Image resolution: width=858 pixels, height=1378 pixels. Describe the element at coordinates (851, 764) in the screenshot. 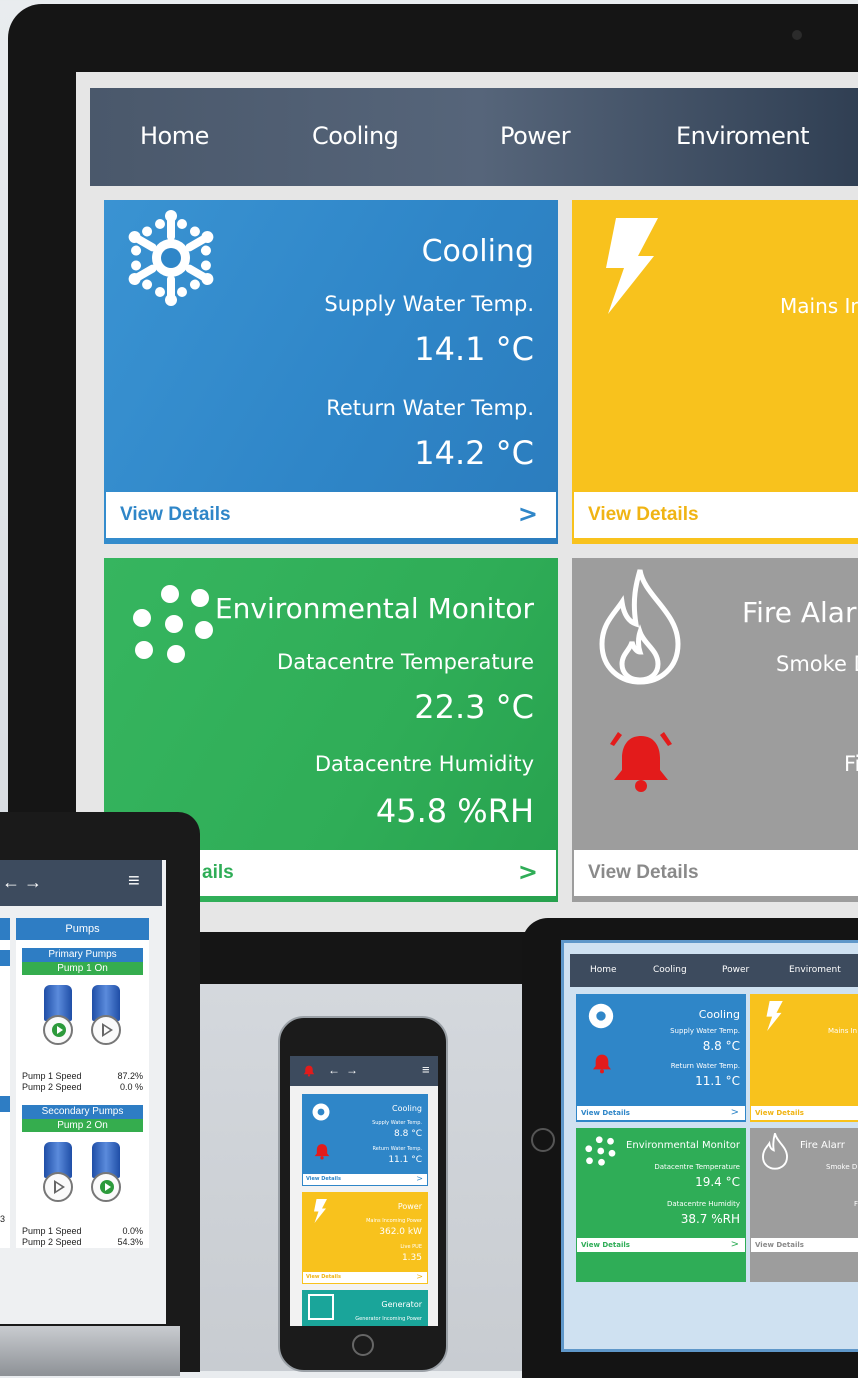

I see `fire-label: Fi` at that location.